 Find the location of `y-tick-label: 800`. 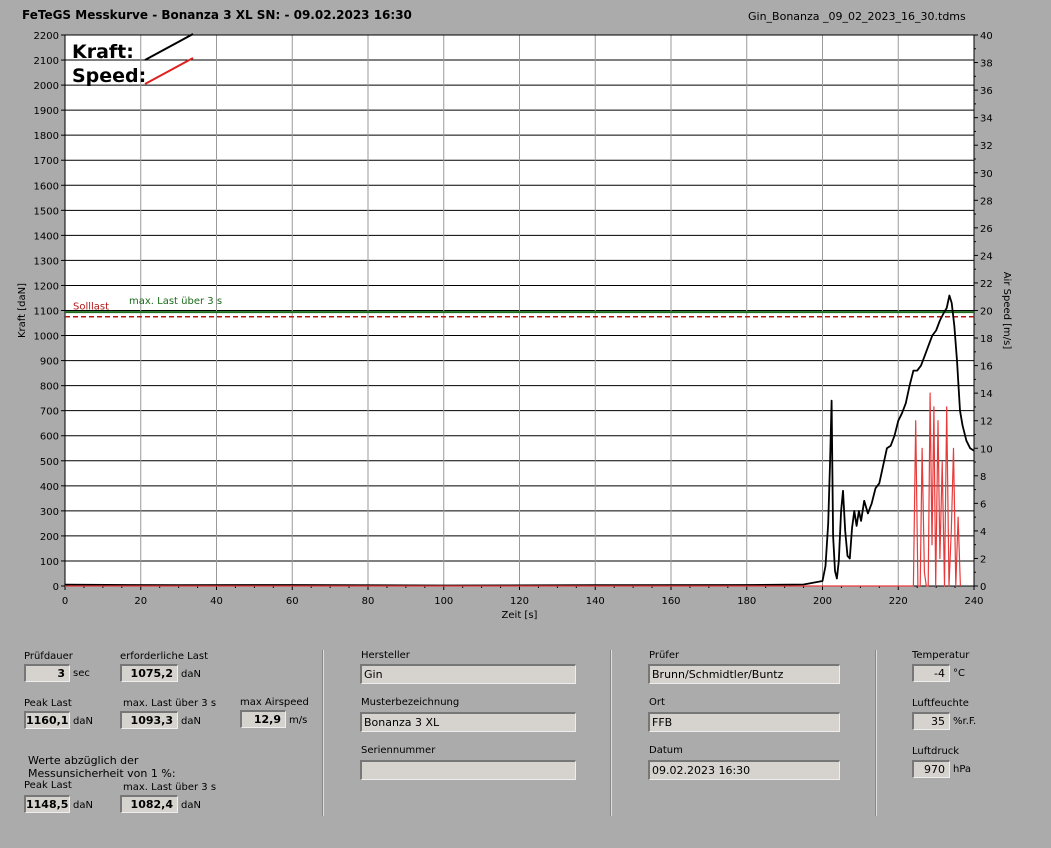

y-tick-label: 800 is located at coordinates (49, 387).